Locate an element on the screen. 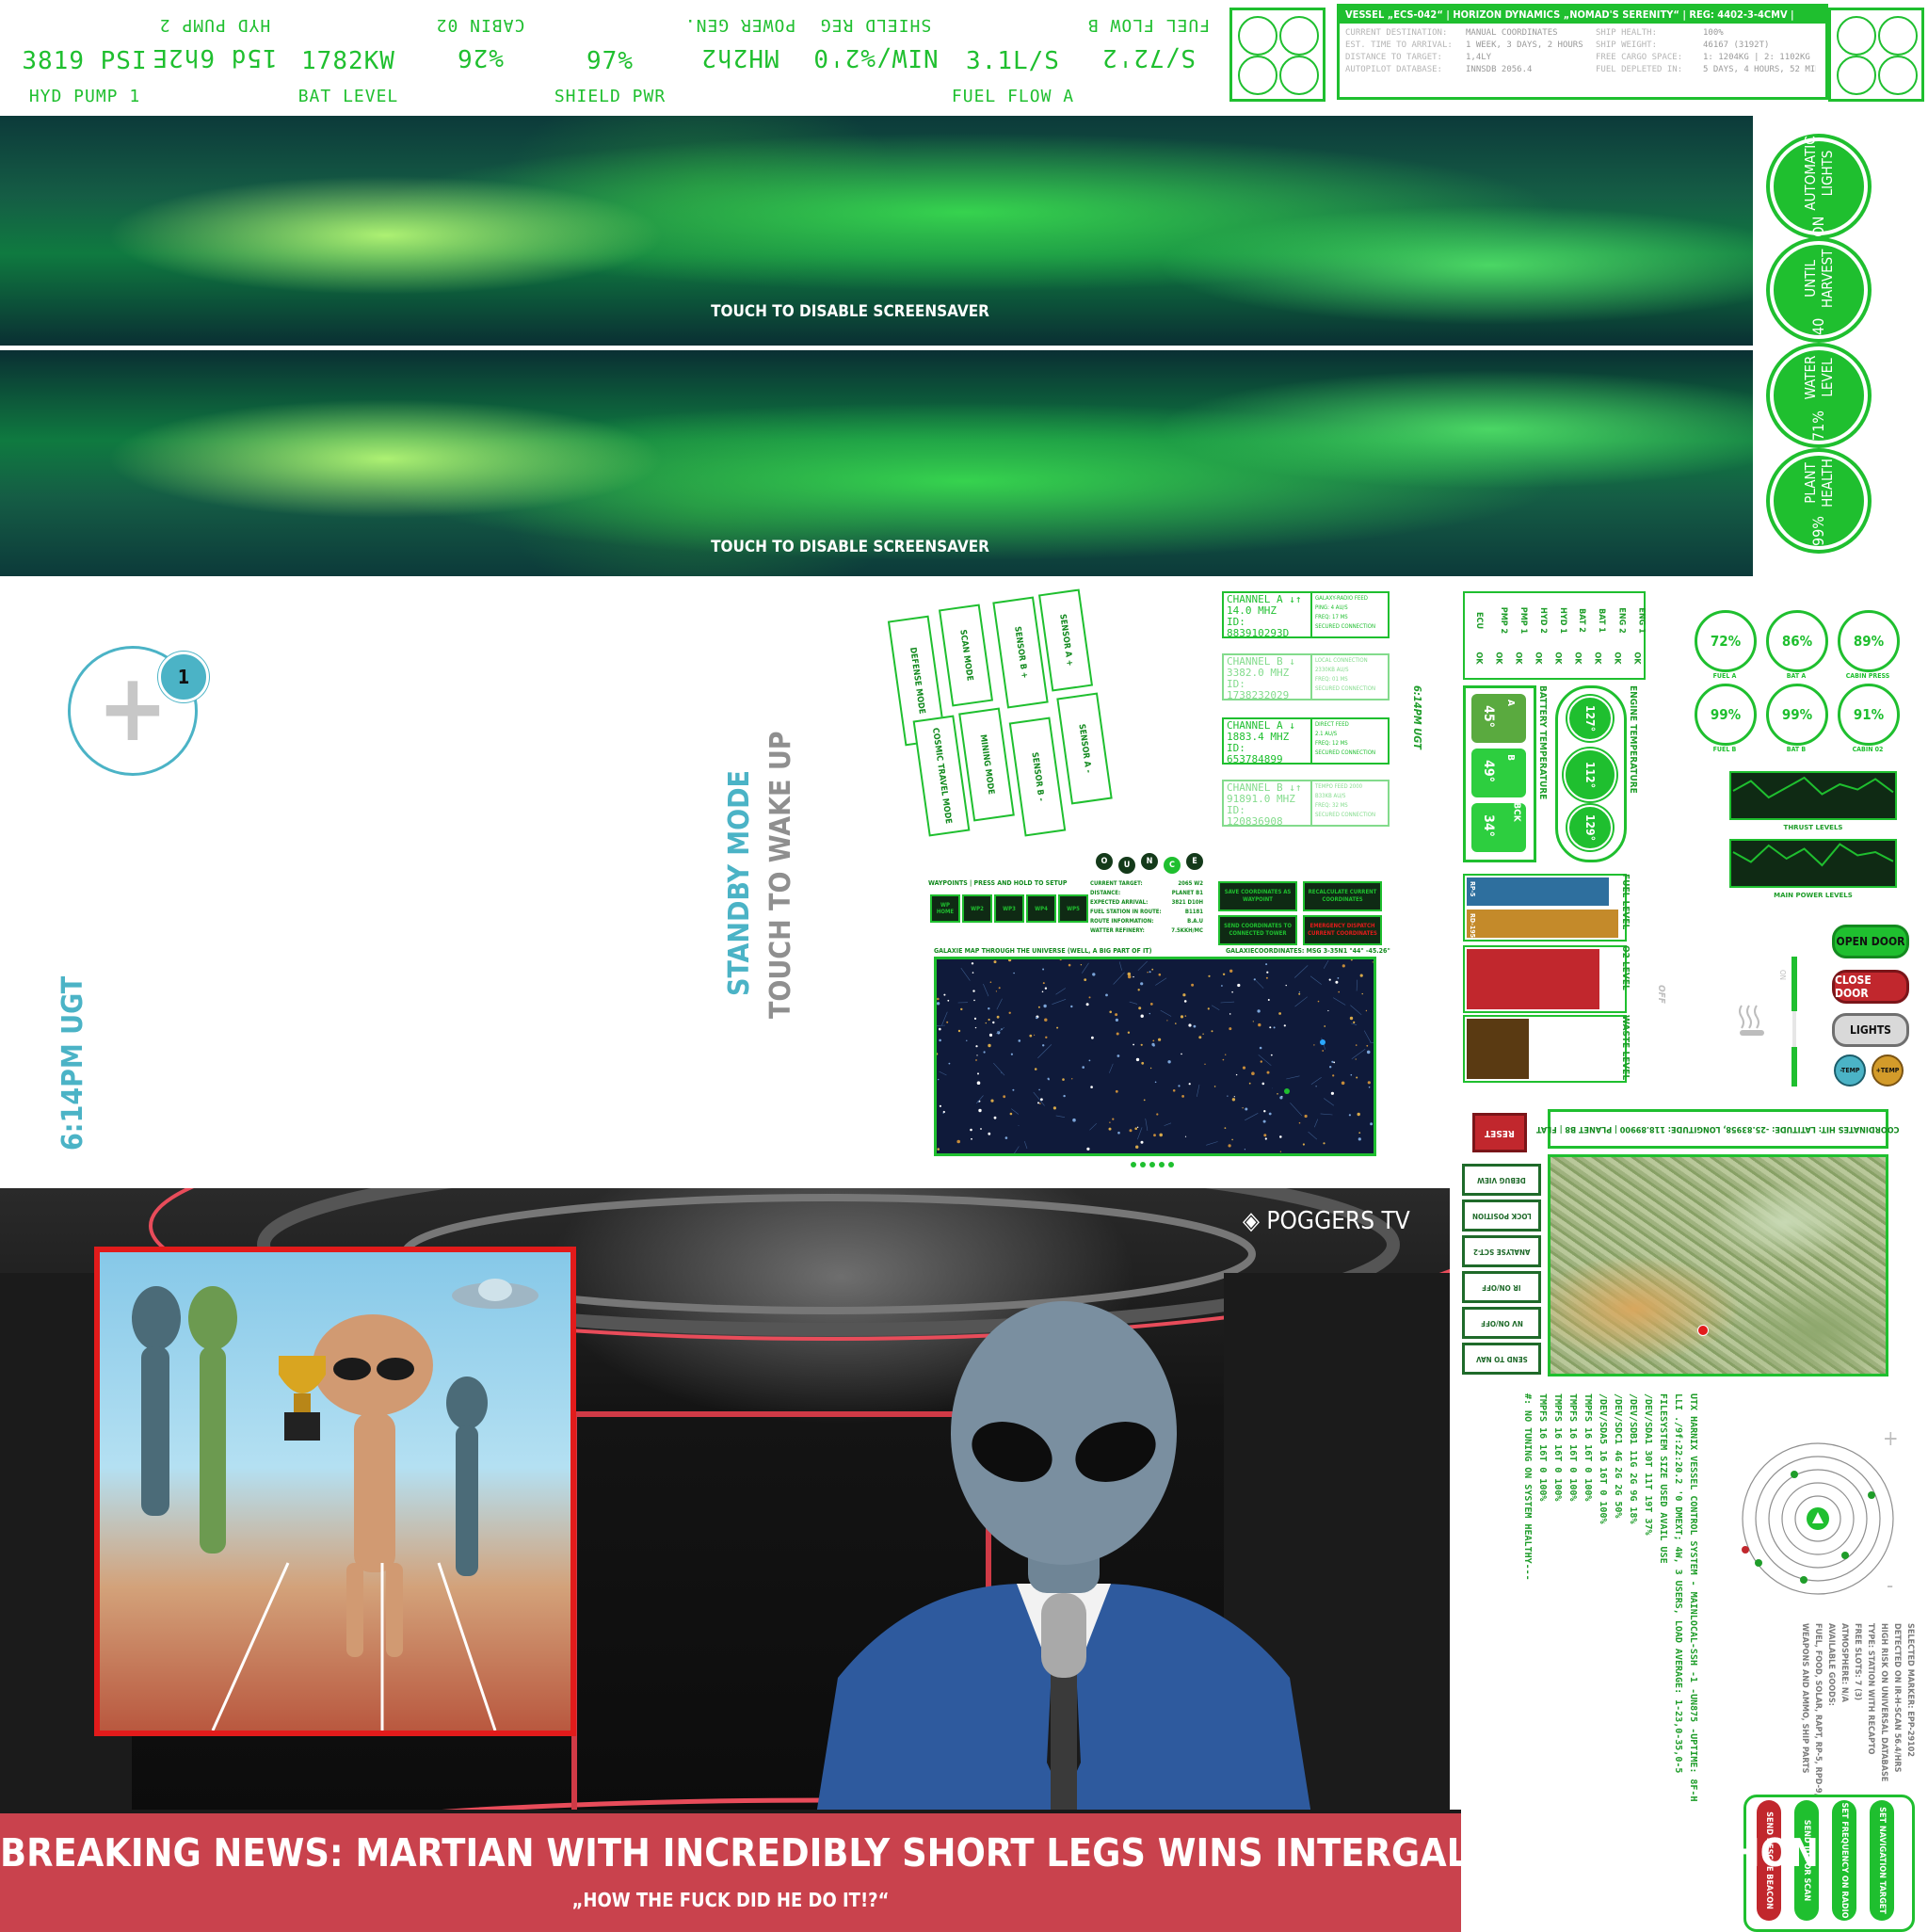  waypoint-button: WP HOME is located at coordinates (945, 908).